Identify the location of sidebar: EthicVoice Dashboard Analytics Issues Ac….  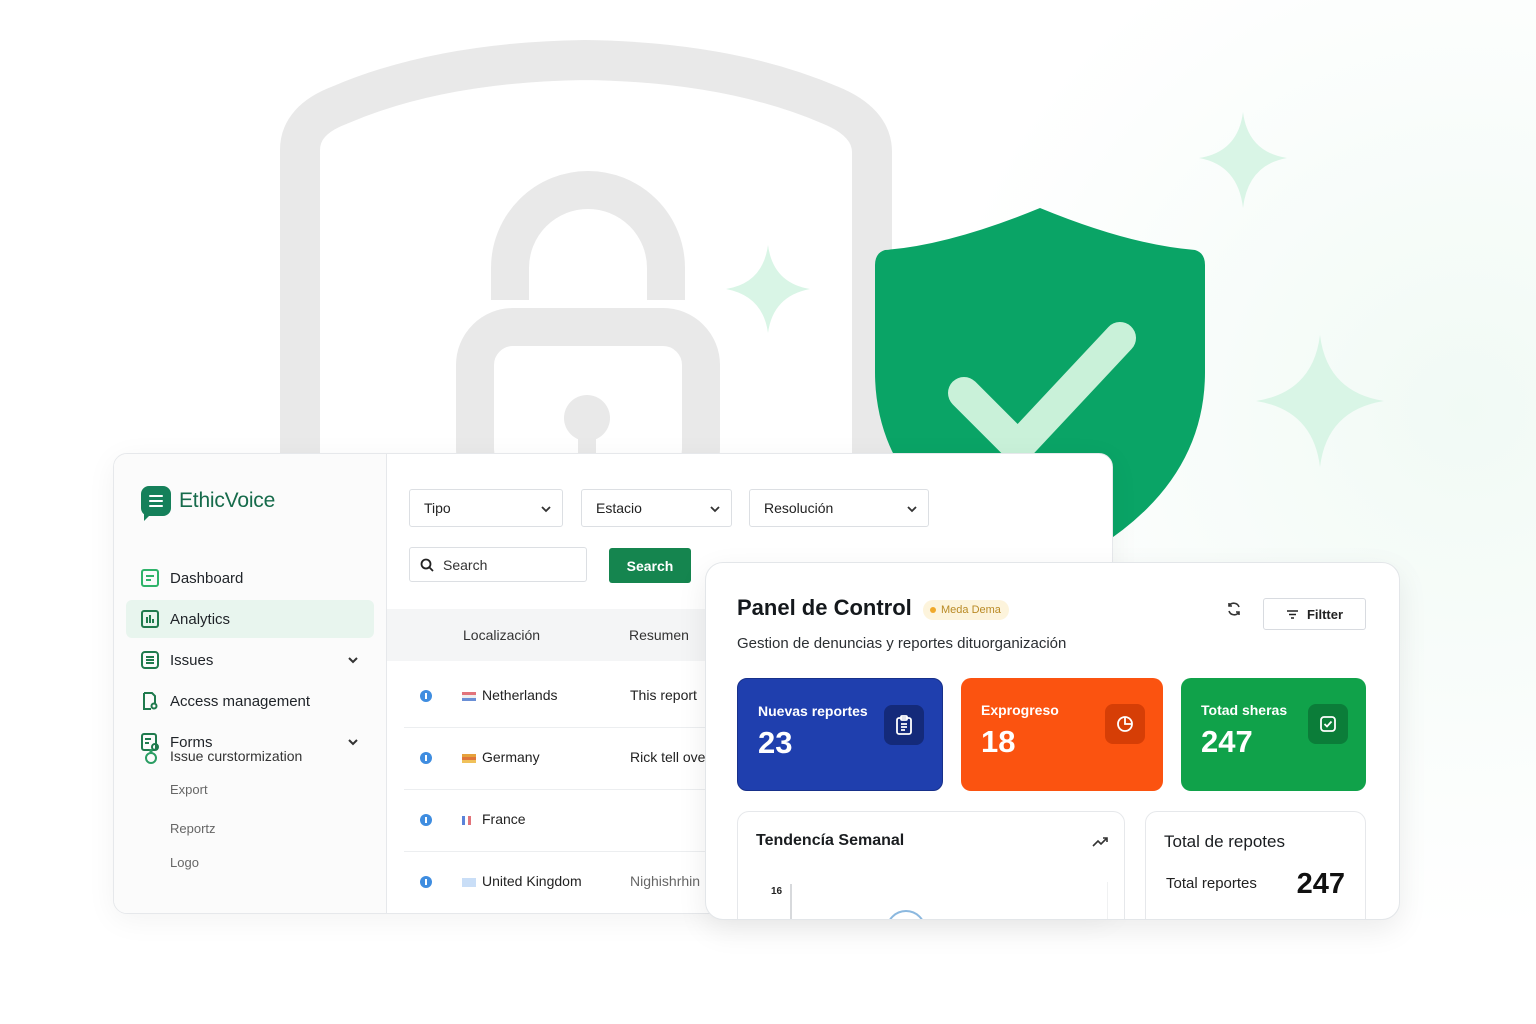
(250, 683).